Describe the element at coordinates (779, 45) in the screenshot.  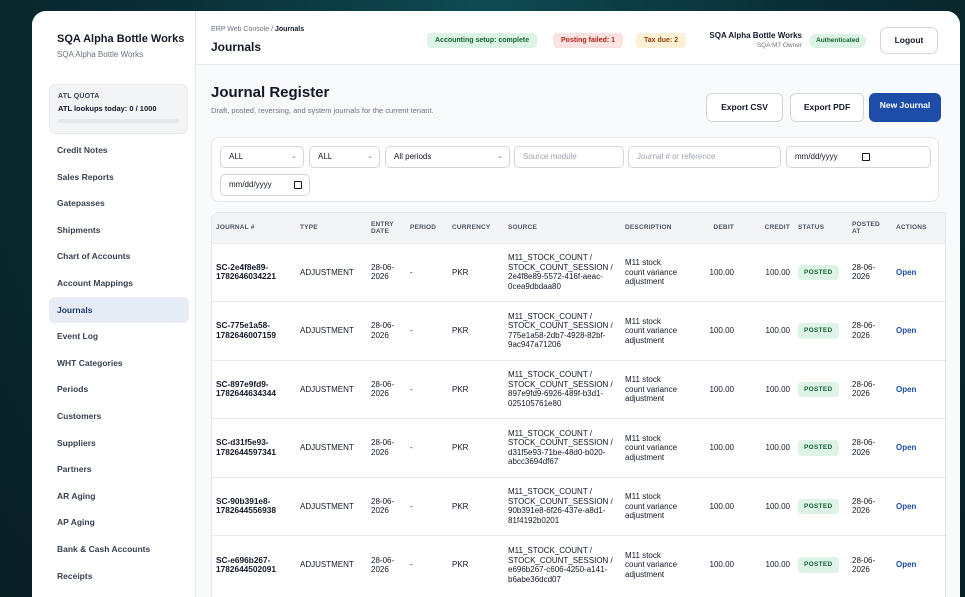
I see `user-role: SQA M7 Owner` at that location.